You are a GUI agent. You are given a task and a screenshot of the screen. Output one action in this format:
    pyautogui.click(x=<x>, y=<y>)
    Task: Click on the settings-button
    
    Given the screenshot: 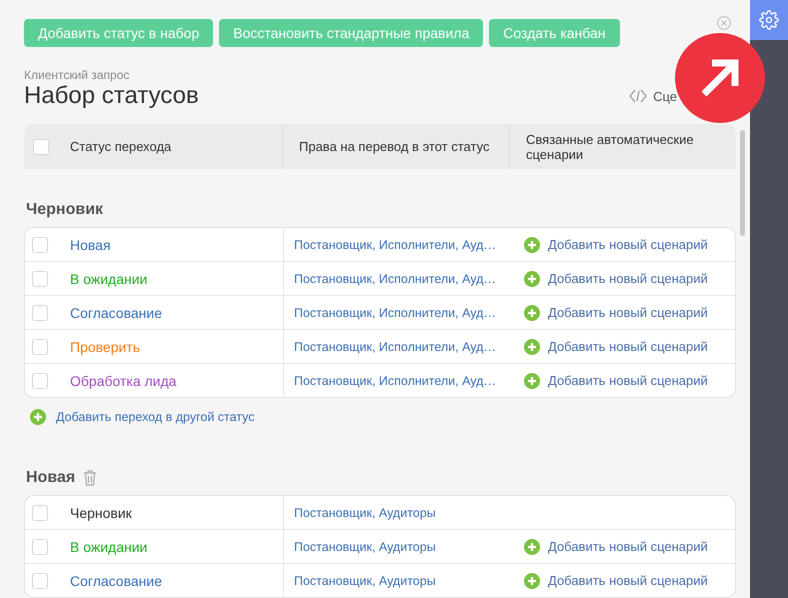 What is the action you would take?
    pyautogui.click(x=769, y=20)
    